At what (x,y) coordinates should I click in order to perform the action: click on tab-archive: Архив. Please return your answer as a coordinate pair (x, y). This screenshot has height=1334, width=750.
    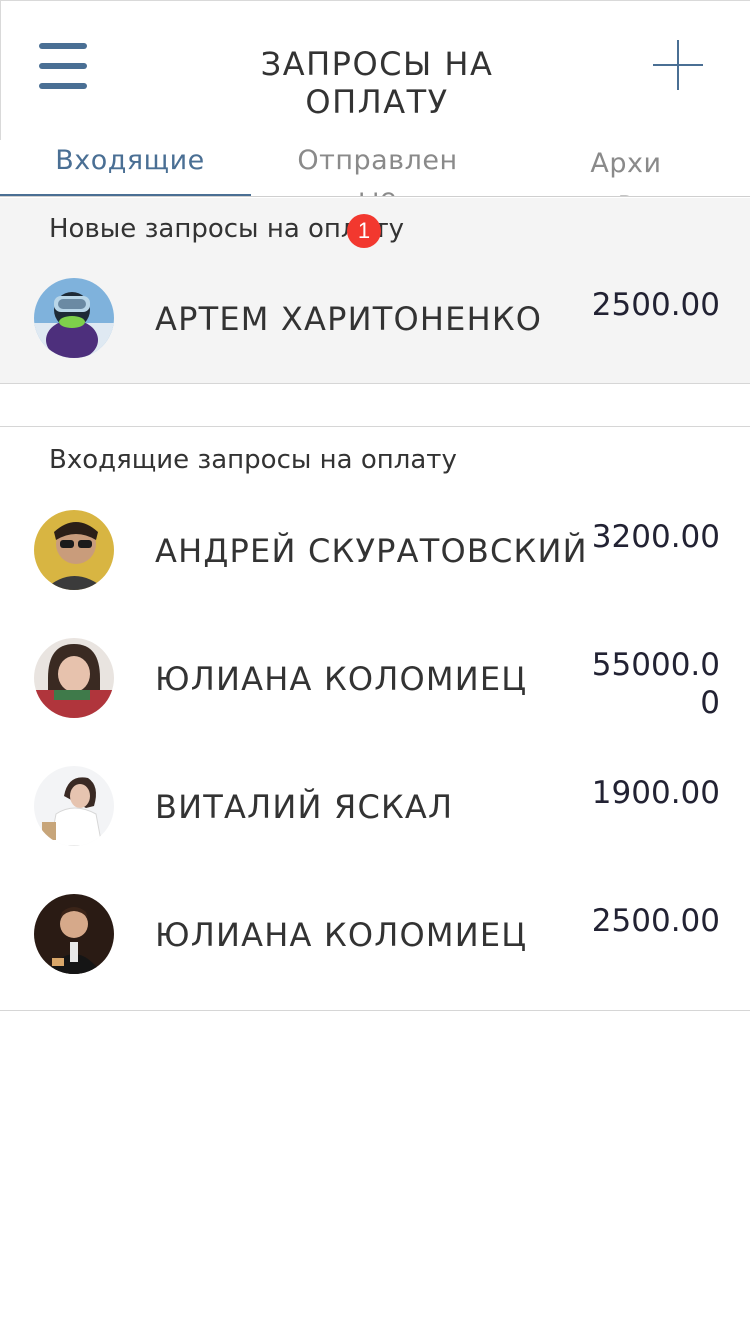
    Looking at the image, I should click on (626, 169).